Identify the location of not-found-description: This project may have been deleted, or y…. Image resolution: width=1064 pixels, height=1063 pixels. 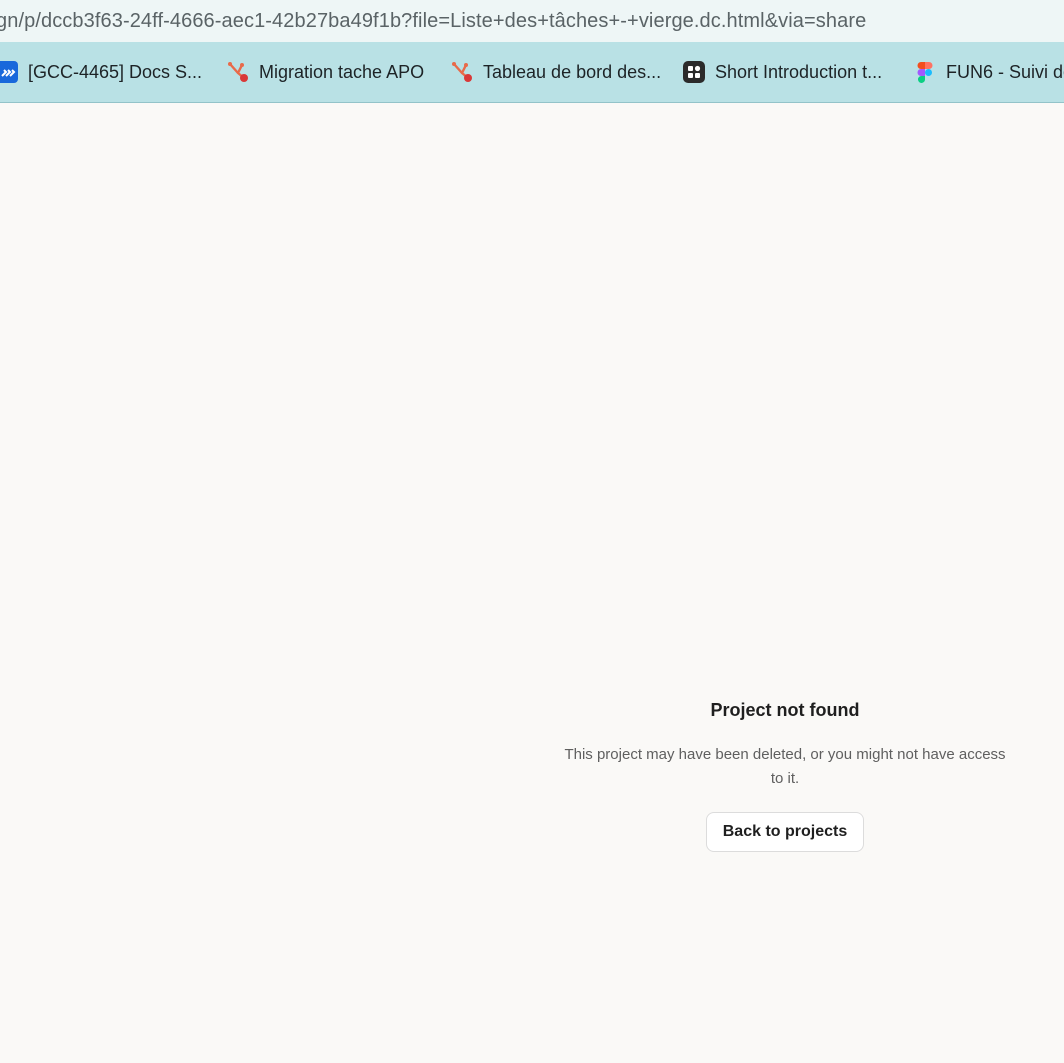
(785, 766).